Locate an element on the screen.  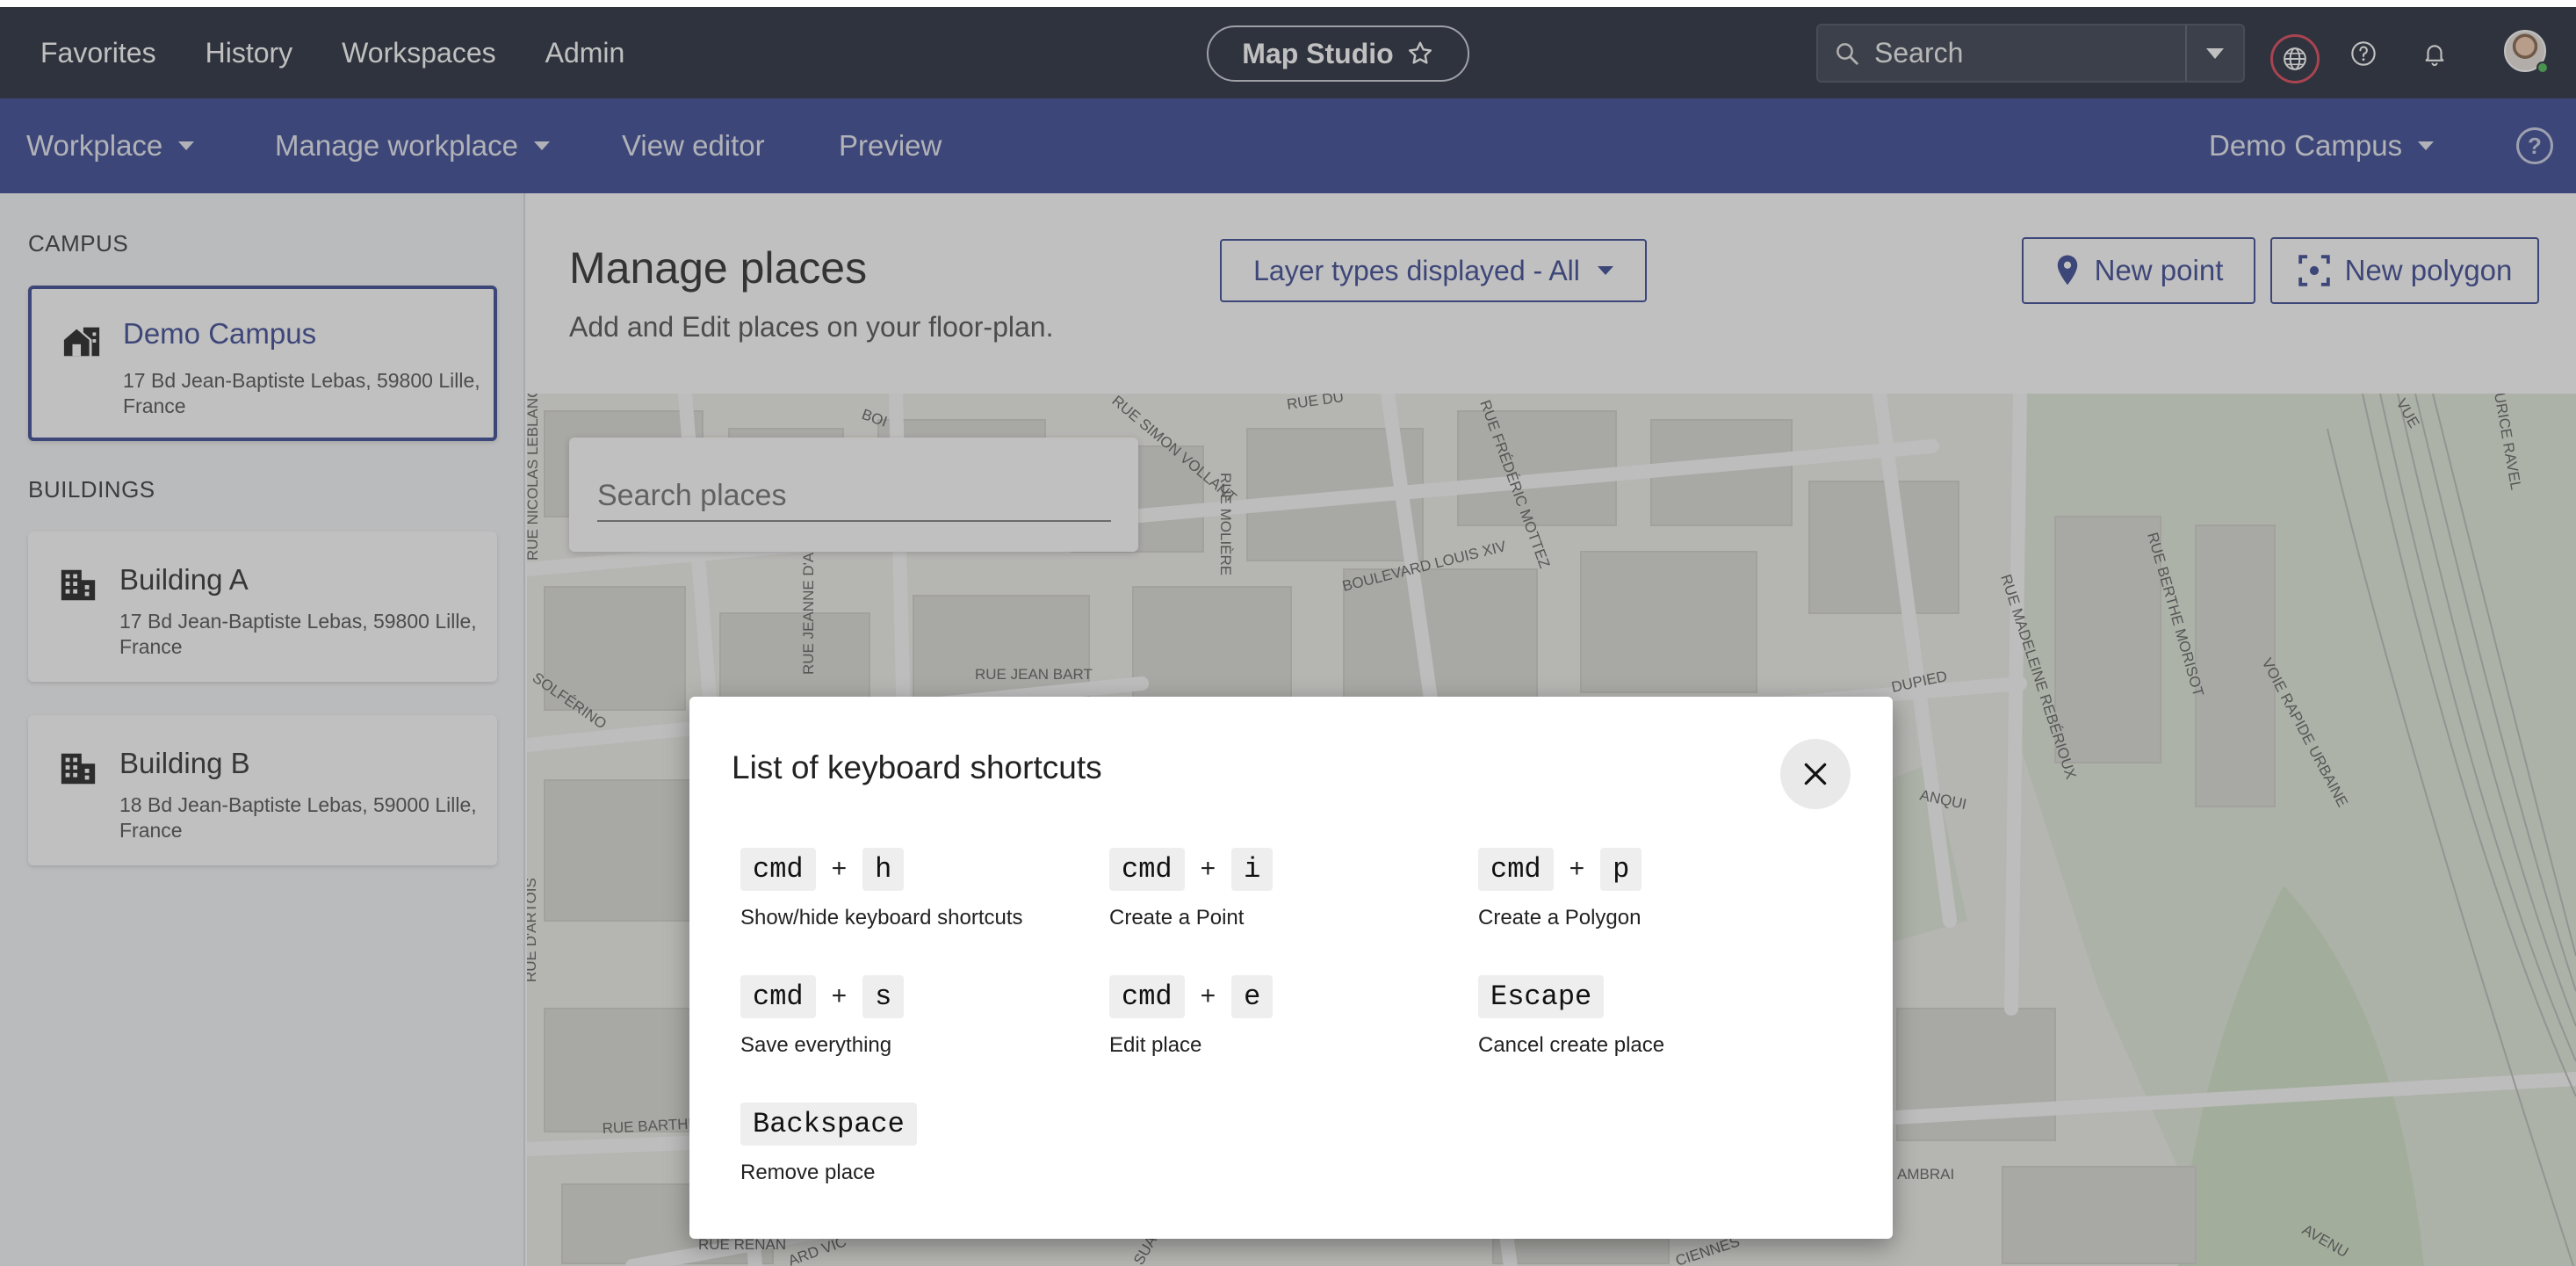
shortcut-item: Escape Cancel create place is located at coordinates (1653, 1015).